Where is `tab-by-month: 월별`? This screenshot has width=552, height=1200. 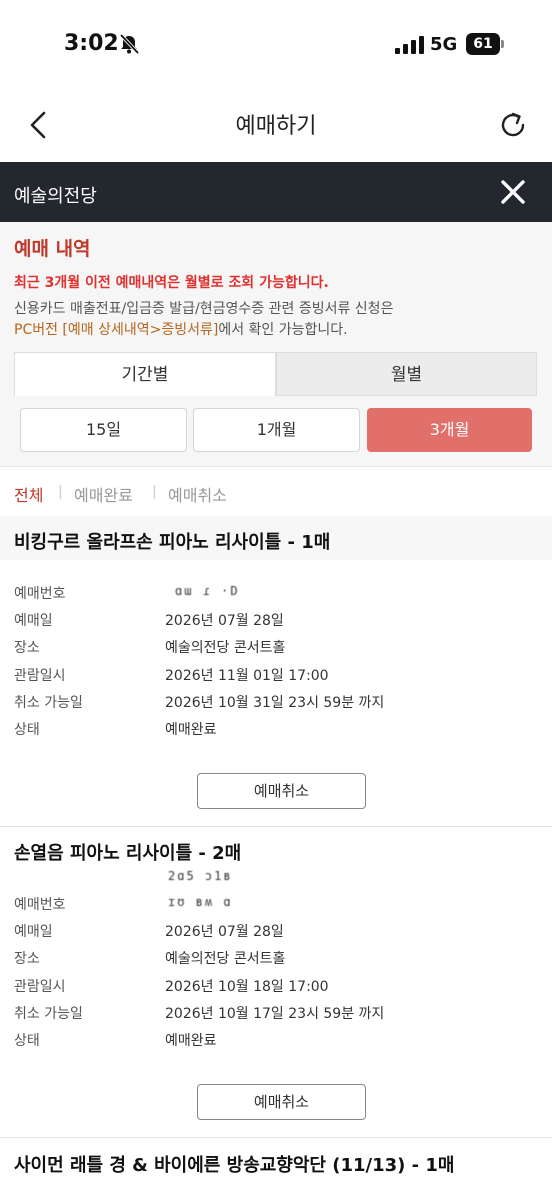 tab-by-month: 월별 is located at coordinates (406, 374).